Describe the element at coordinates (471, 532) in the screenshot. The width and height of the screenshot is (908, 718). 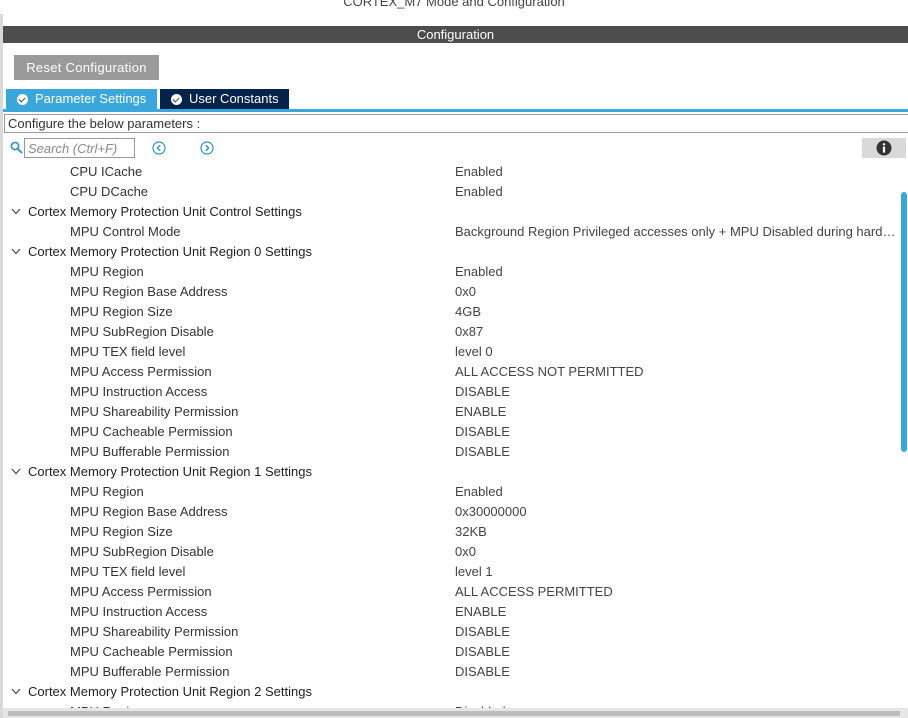
I see `param-value: 32KB` at that location.